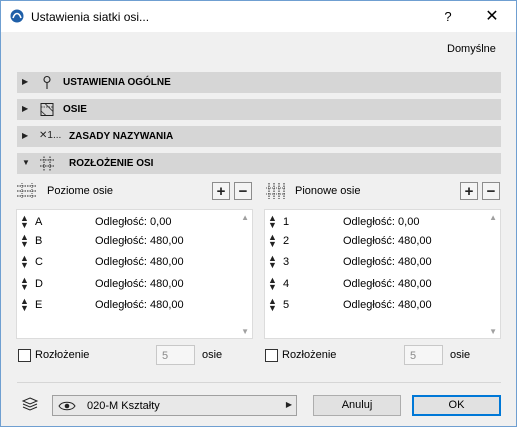  Describe the element at coordinates (259, 136) in the screenshot. I see `section-naming-rules: ▶ ✕1... ZASADY NAZYWANIA` at that location.